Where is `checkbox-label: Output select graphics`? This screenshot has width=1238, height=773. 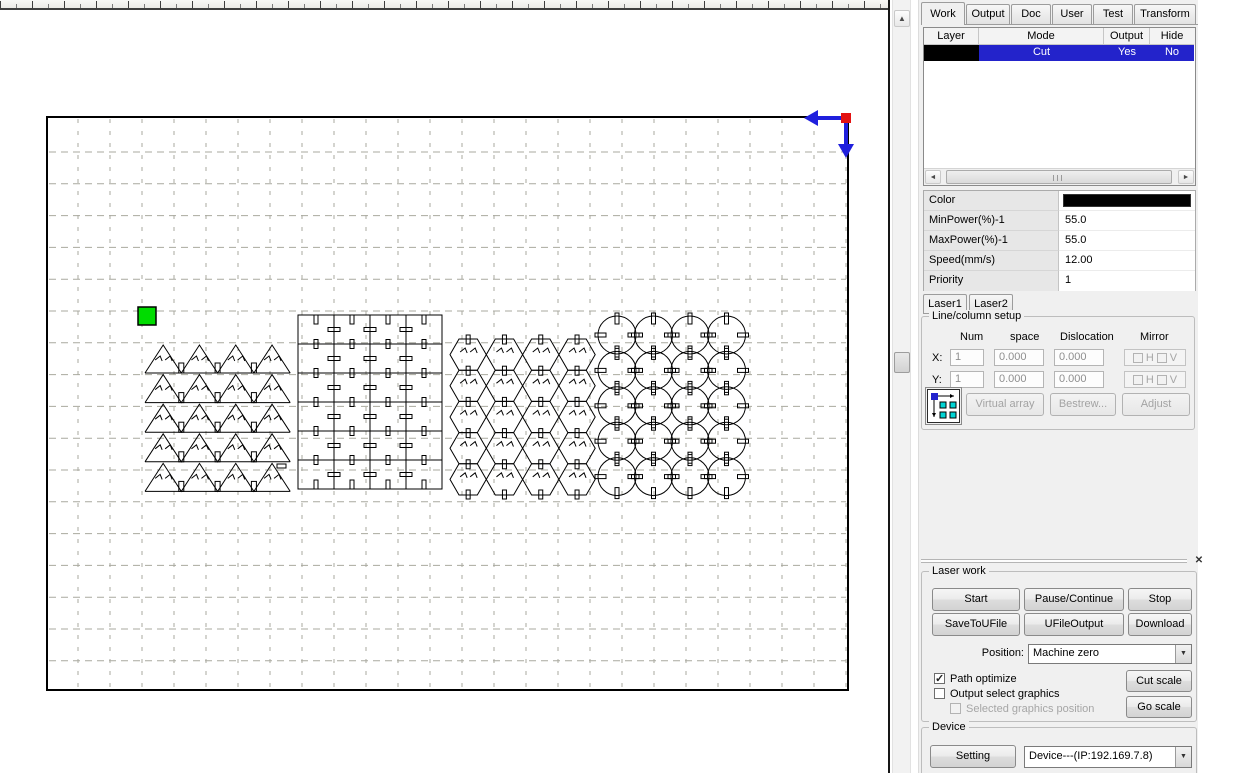
checkbox-label: Output select graphics is located at coordinates (1005, 694).